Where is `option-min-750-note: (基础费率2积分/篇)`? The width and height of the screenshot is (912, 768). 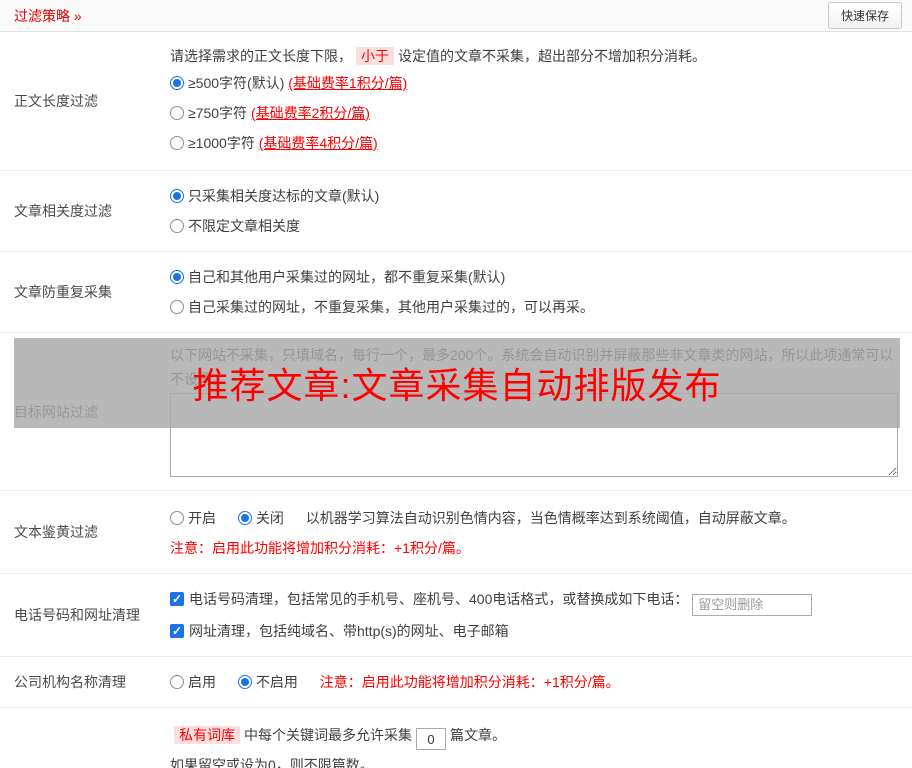
option-min-750-note: (基础费率2积分/篇) is located at coordinates (310, 113).